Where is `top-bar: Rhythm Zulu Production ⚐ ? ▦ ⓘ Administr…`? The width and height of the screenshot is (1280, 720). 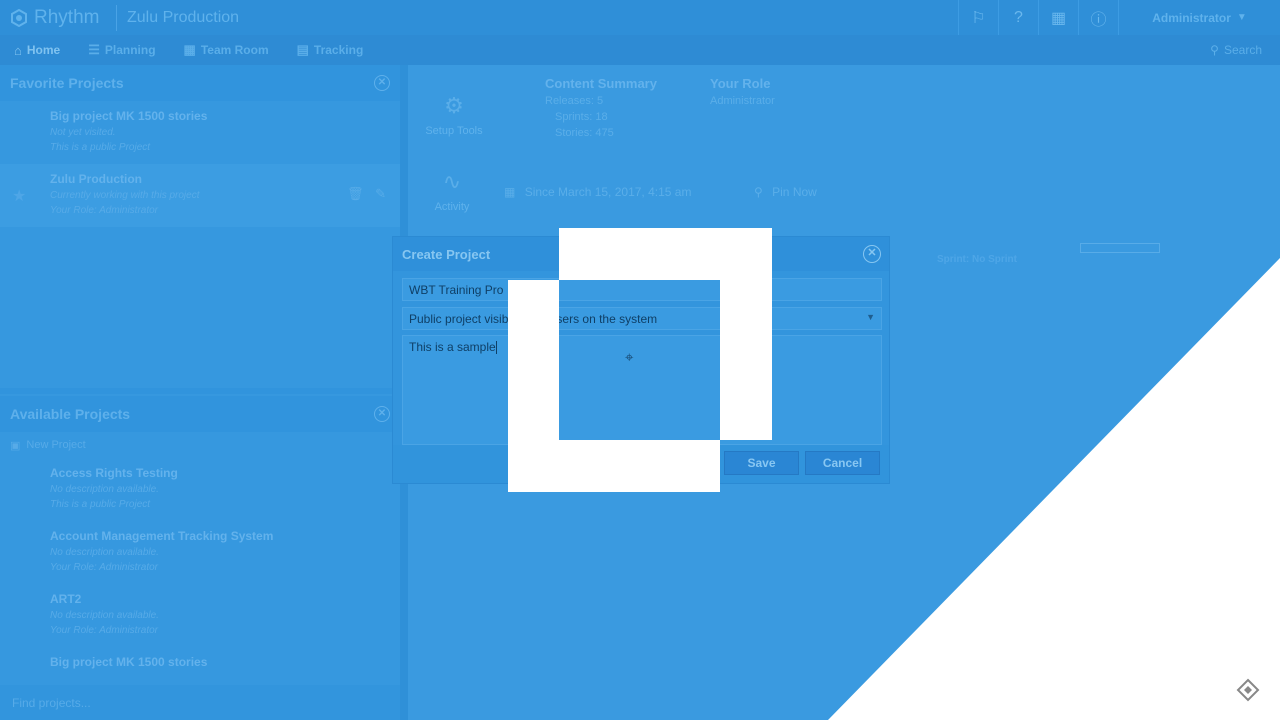 top-bar: Rhythm Zulu Production ⚐ ? ▦ ⓘ Administr… is located at coordinates (640, 17).